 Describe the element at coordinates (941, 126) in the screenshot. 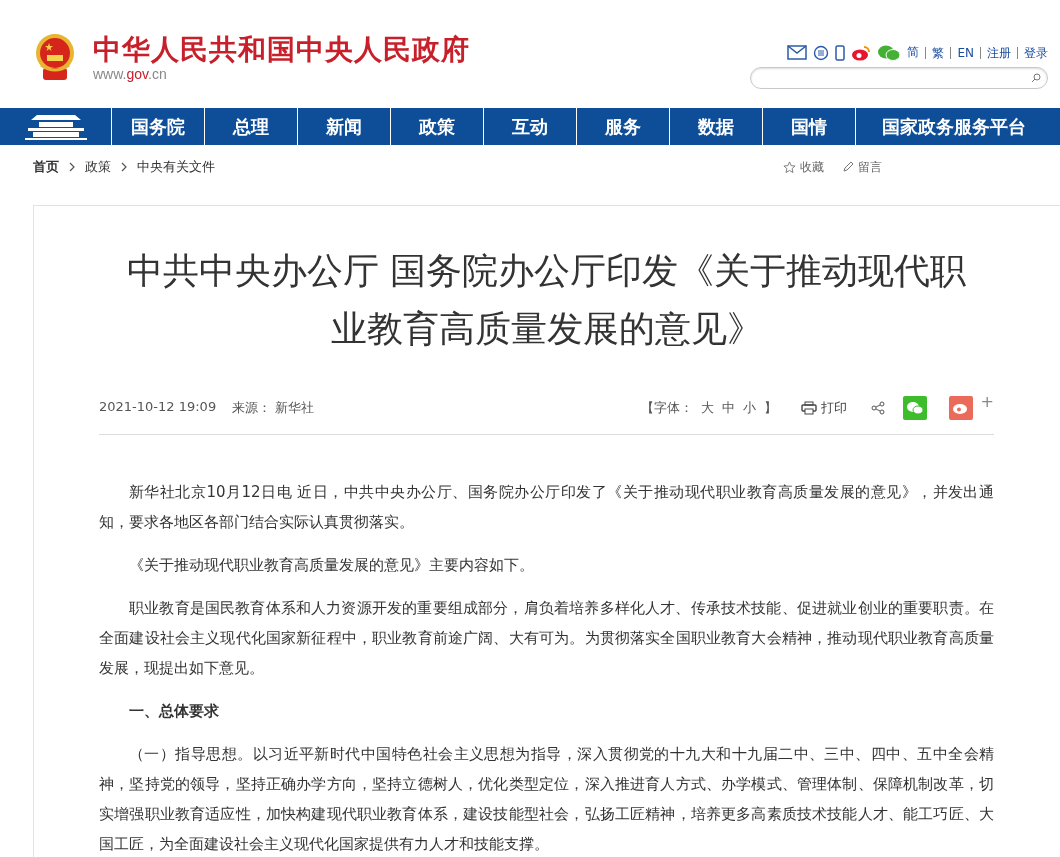

I see `nav-tab: 国家政务服务平台` at that location.